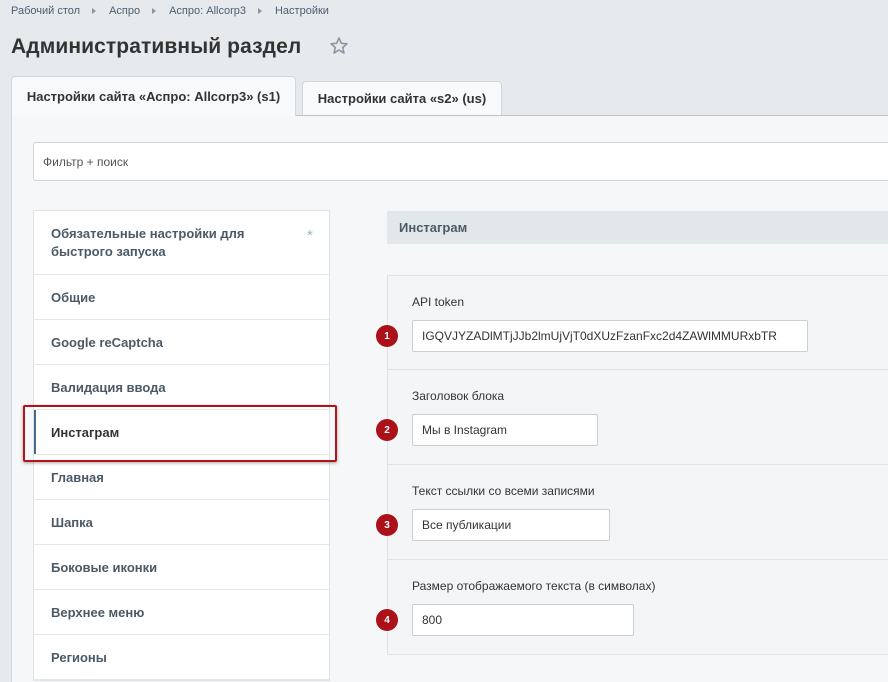  I want to click on breadcrumb-item-aspro: Аспро, so click(124, 11).